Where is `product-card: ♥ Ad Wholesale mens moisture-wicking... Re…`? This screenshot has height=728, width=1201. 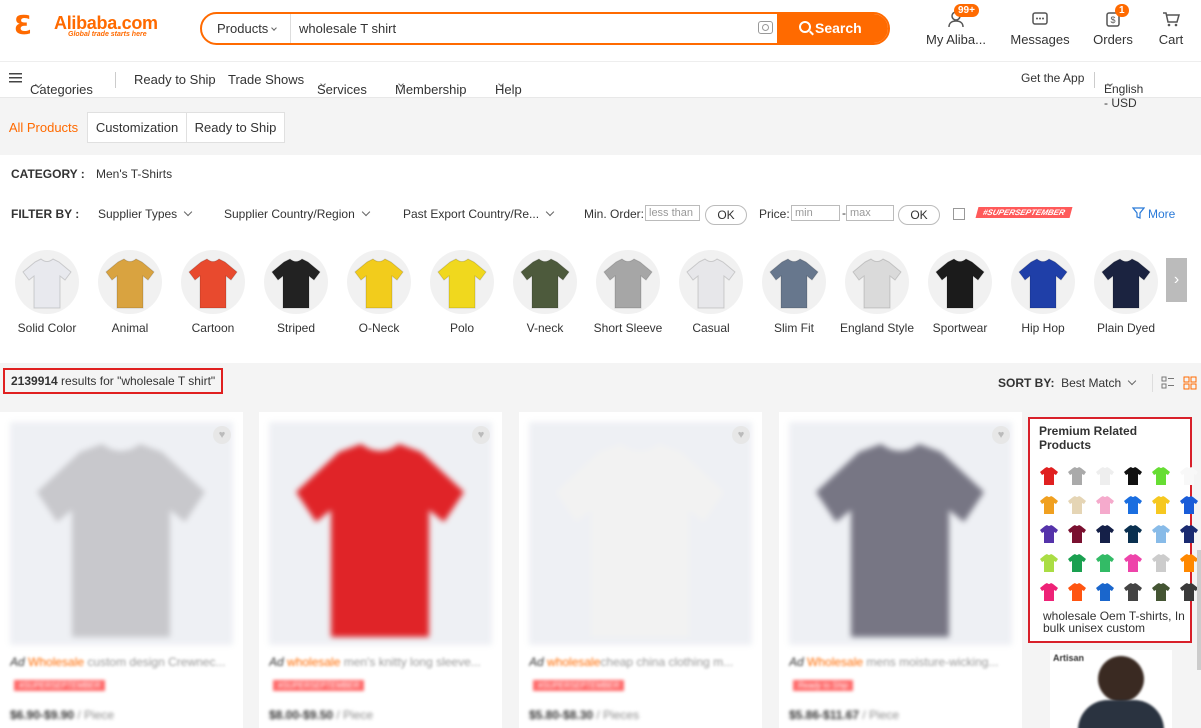 product-card: ♥ Ad Wholesale mens moisture-wicking... Re… is located at coordinates (900, 570).